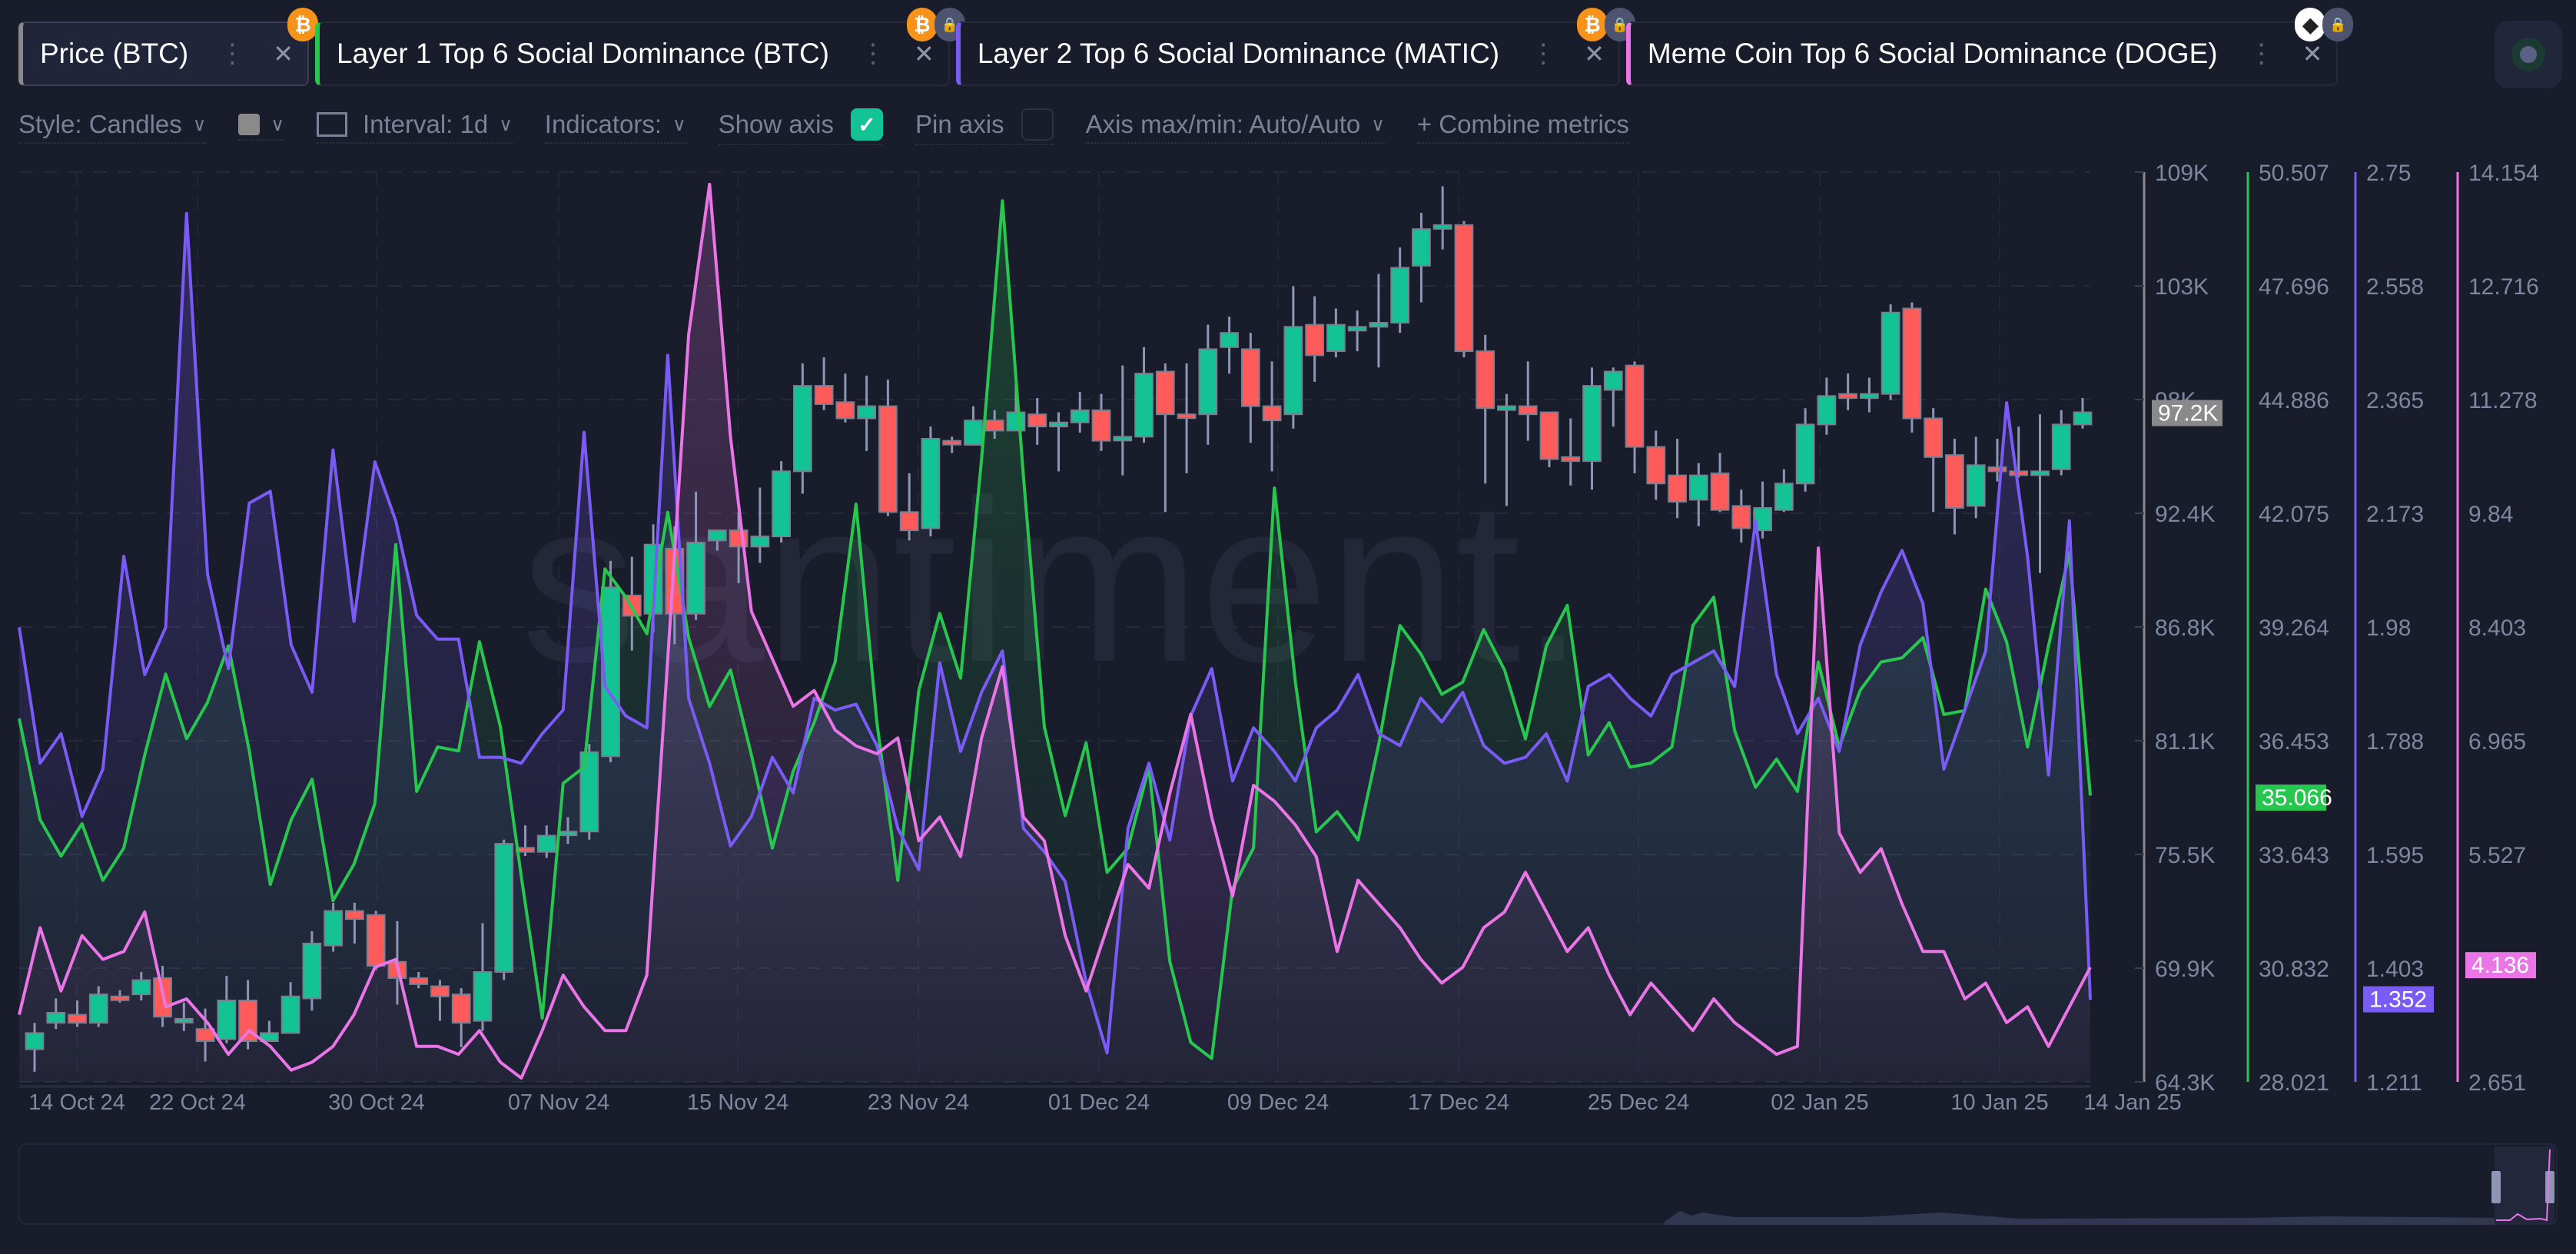 The image size is (2576, 1254). What do you see at coordinates (1458, 1102) in the screenshot?
I see `x-tick-label: 17 Dec 24` at bounding box center [1458, 1102].